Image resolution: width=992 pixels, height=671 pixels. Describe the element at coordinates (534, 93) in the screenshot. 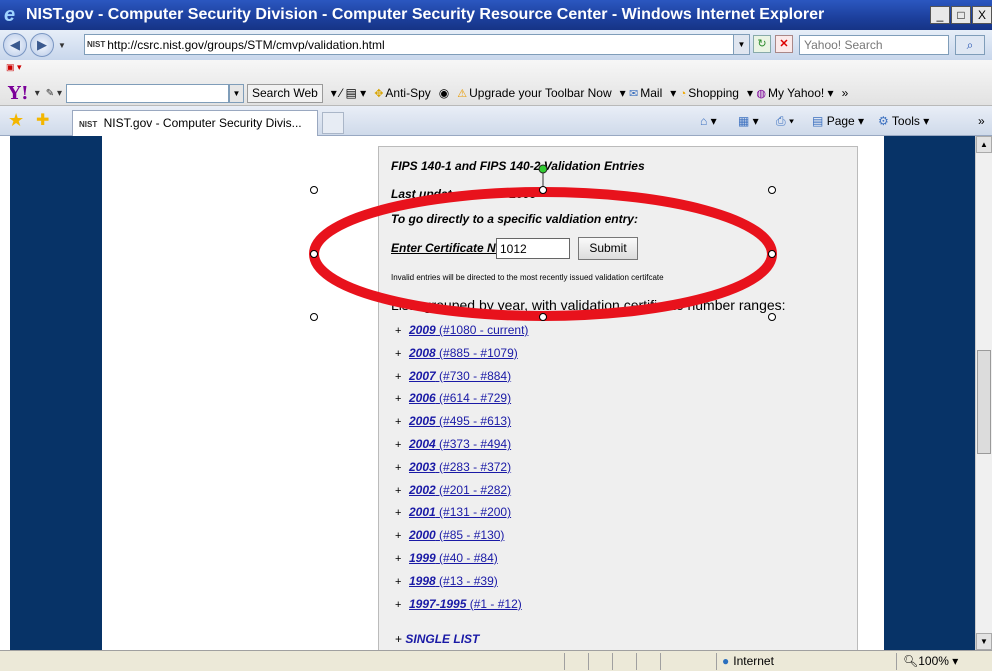

I see `upgrade-toolbar-button: ⚠ Upgrade your Toolbar Now` at that location.